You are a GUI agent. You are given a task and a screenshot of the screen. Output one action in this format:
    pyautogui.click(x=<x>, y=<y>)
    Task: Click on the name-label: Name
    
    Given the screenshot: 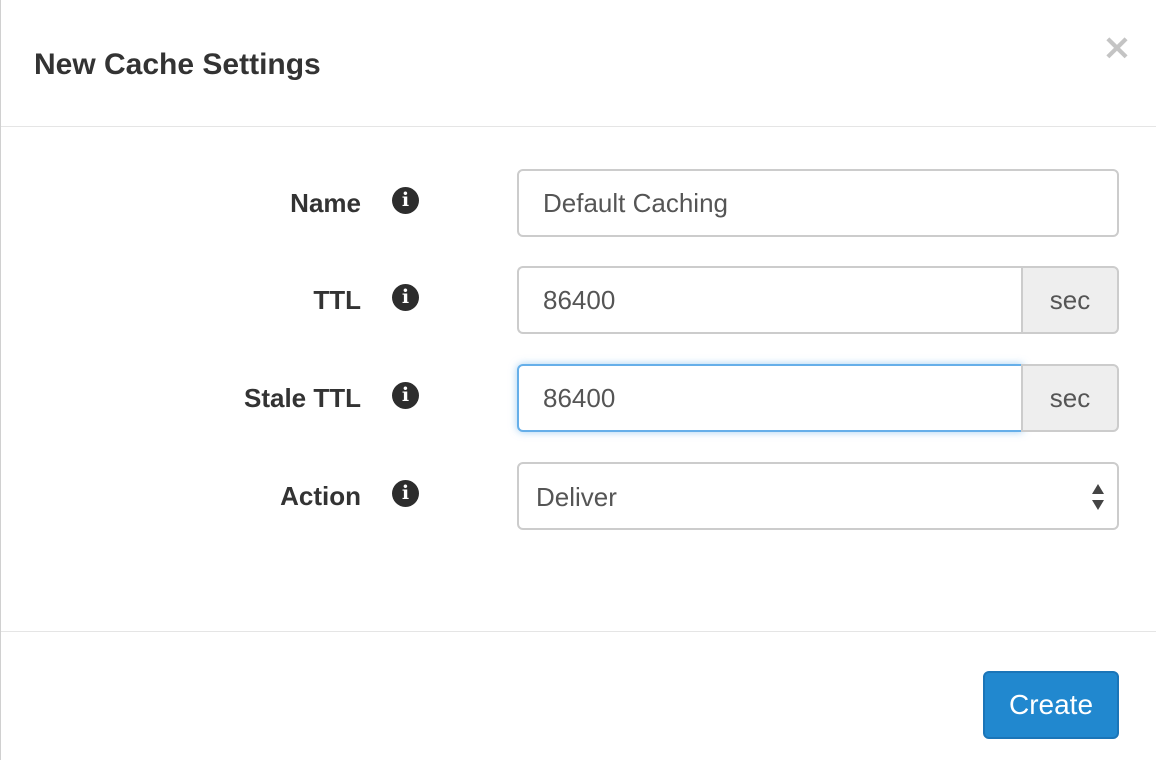 What is the action you would take?
    pyautogui.click(x=325, y=203)
    